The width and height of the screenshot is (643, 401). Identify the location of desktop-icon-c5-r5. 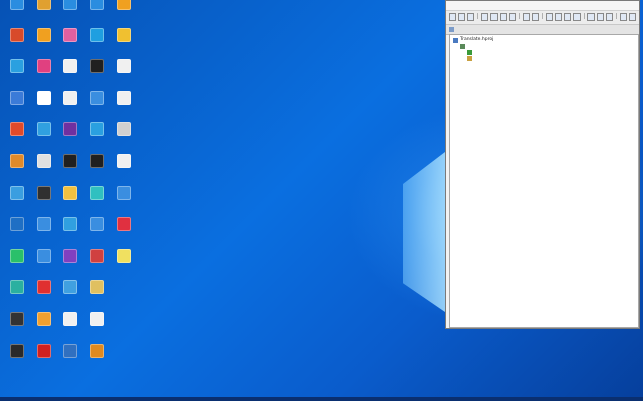
(125, 137).